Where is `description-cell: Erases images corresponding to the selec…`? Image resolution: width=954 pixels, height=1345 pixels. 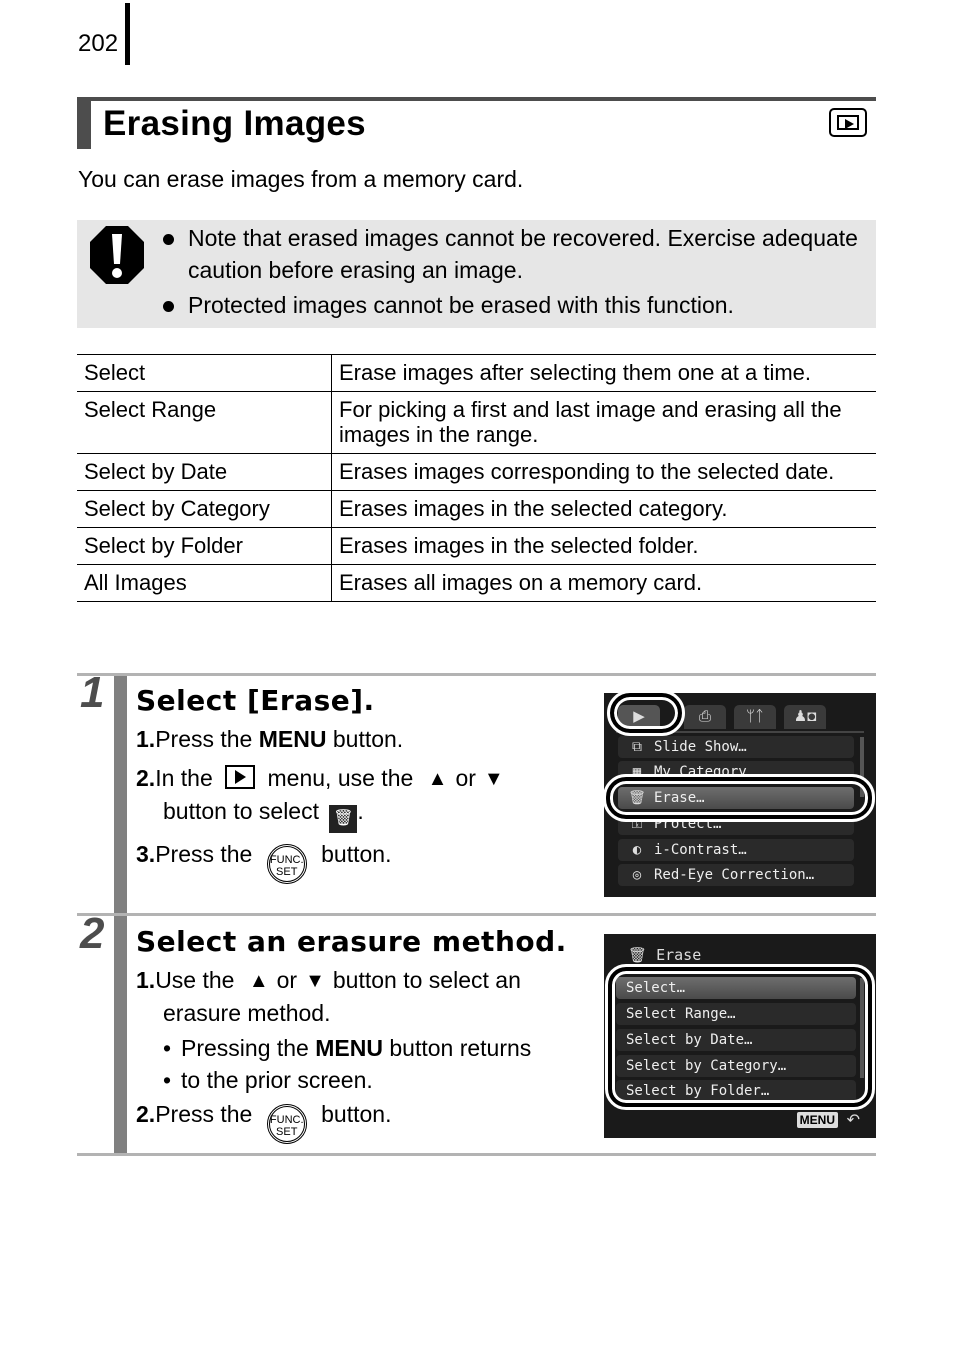
description-cell: Erases images corresponding to the selec… is located at coordinates (603, 472).